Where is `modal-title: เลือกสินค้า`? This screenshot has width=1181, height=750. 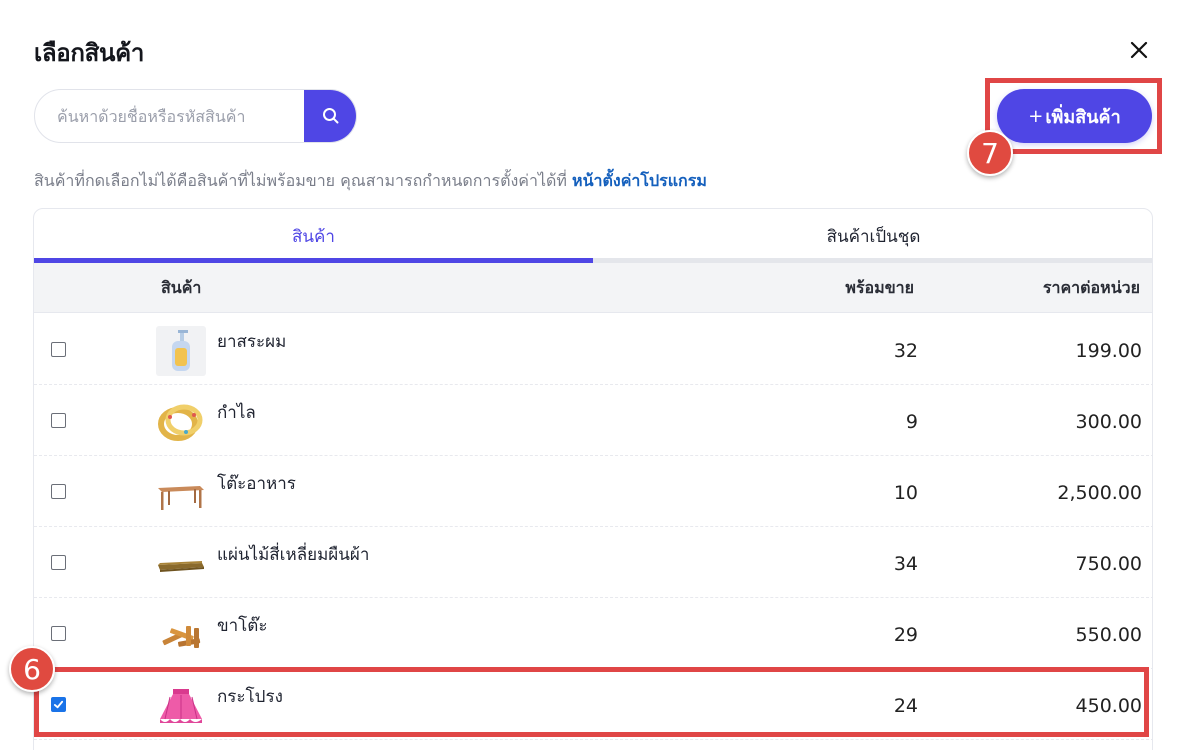 modal-title: เลือกสินค้า is located at coordinates (89, 53).